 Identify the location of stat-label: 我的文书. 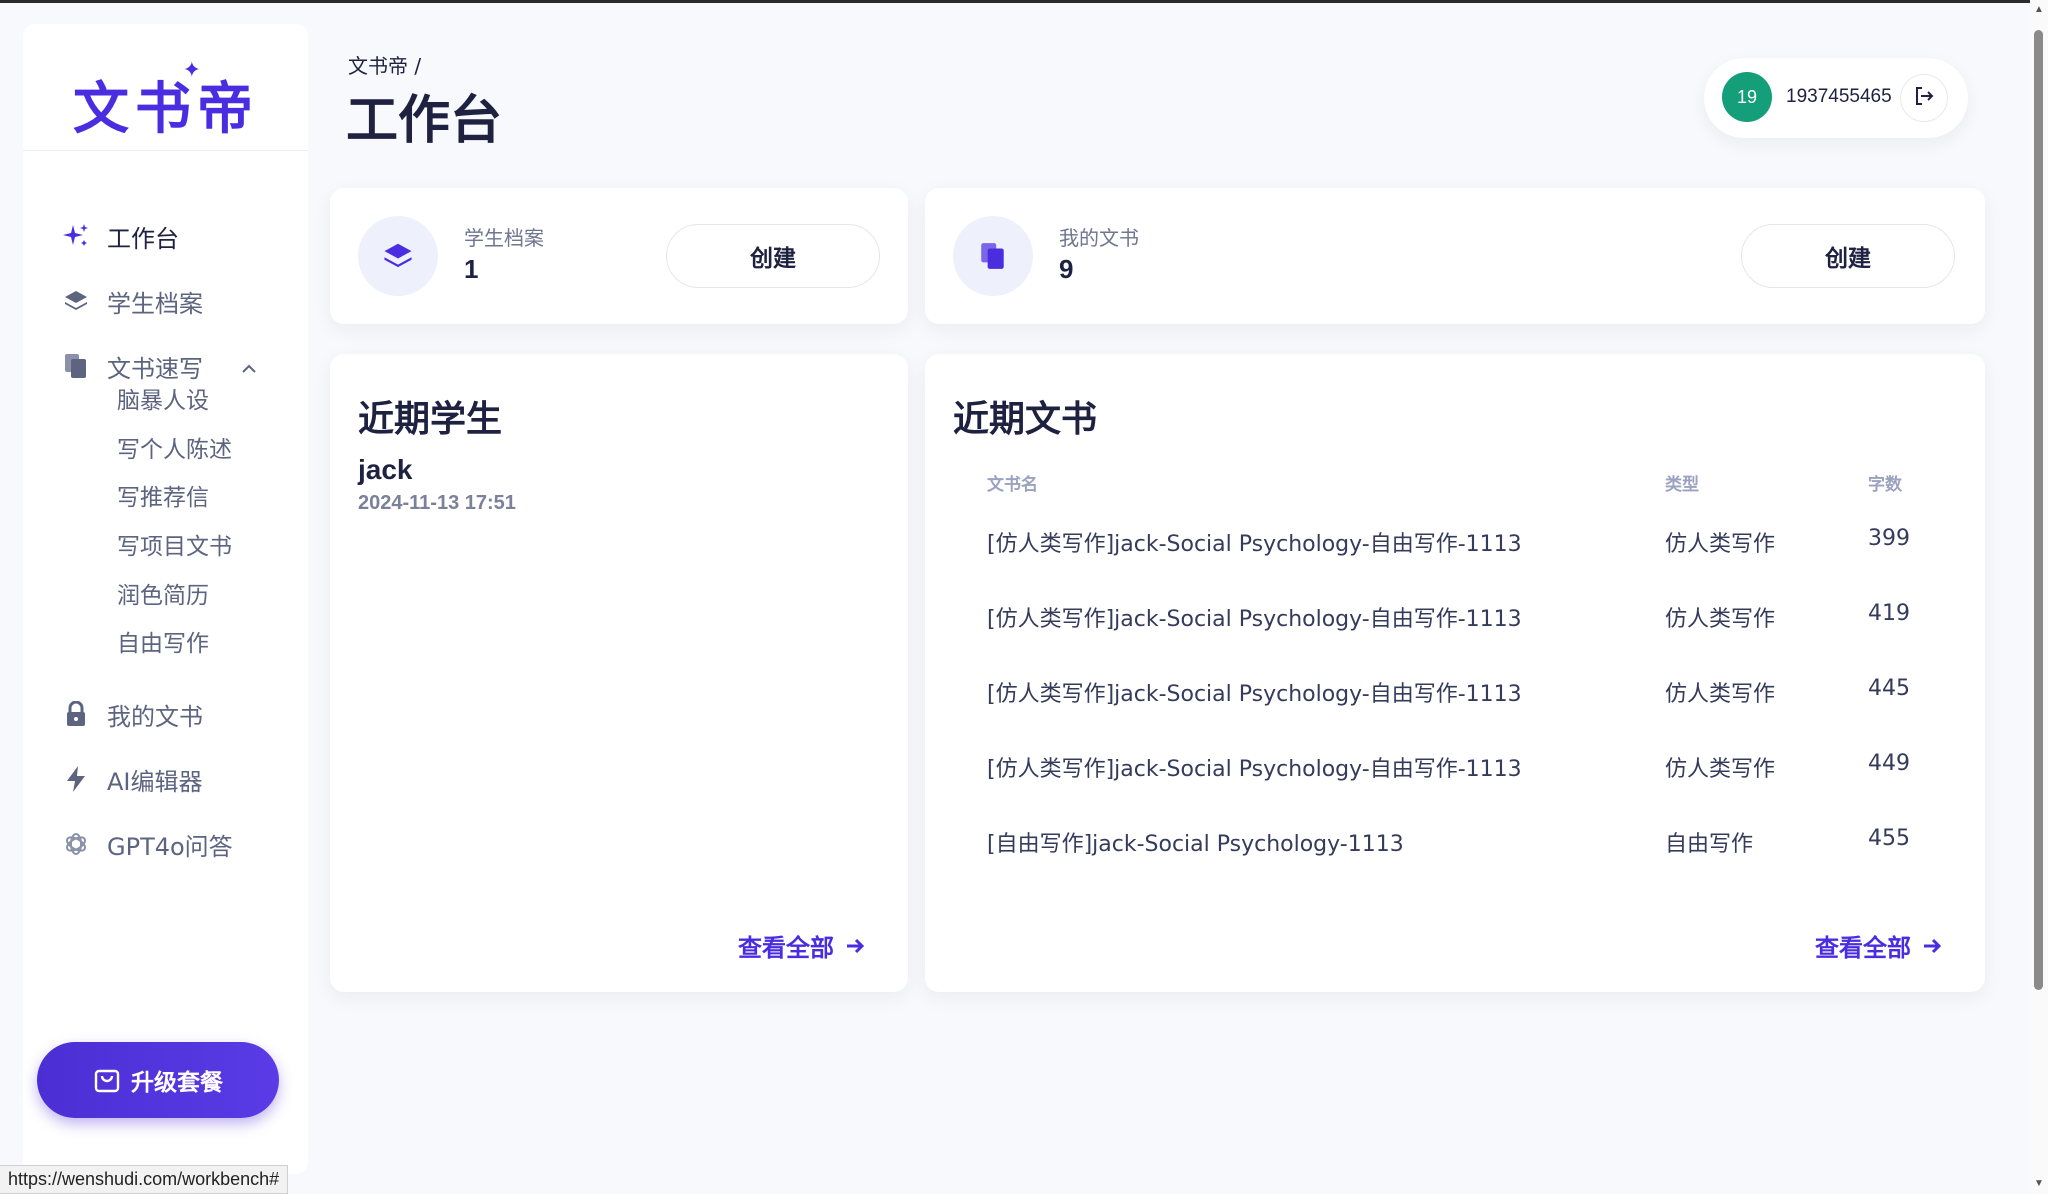
(1099, 238).